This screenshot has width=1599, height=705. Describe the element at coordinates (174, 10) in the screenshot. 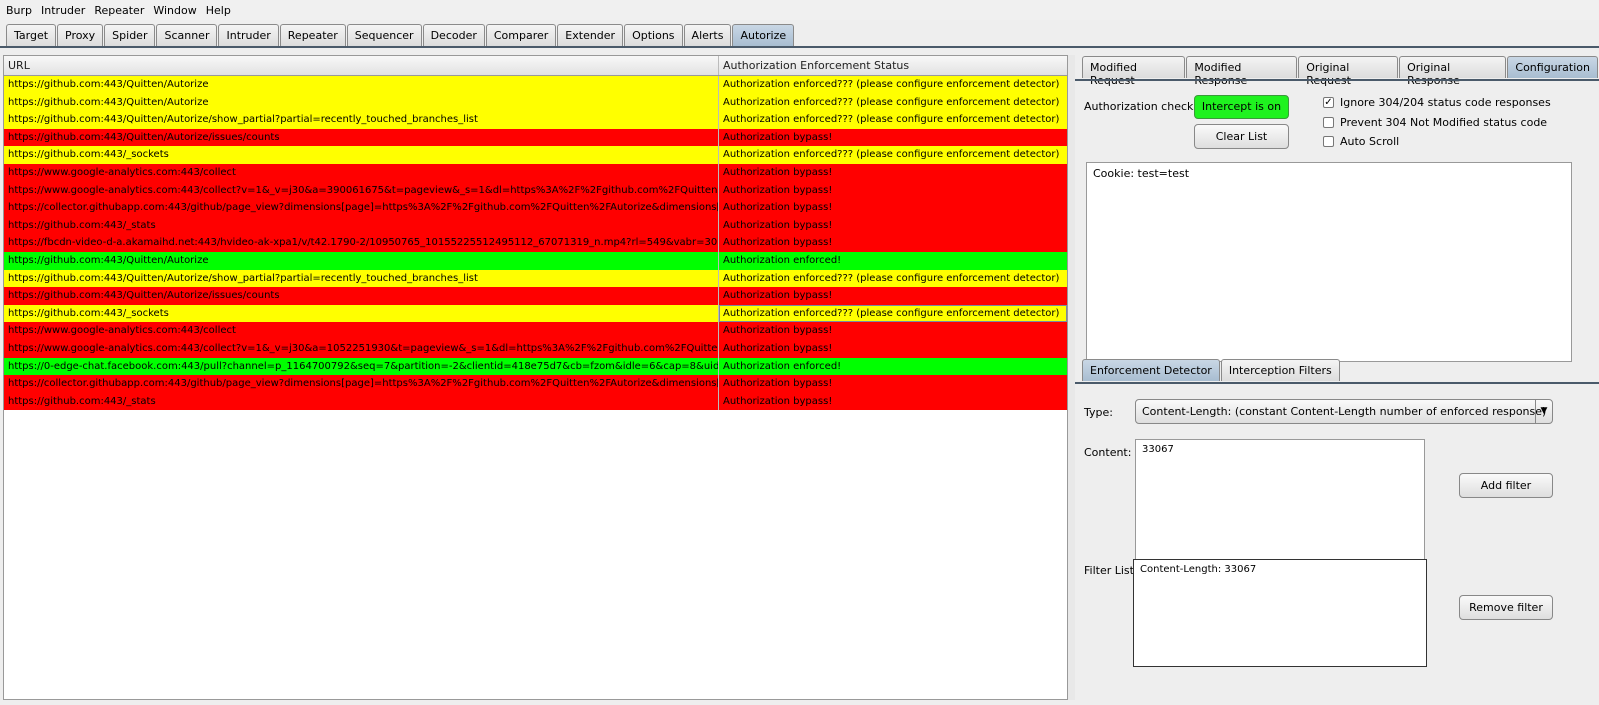

I see `menu-window: Window` at that location.